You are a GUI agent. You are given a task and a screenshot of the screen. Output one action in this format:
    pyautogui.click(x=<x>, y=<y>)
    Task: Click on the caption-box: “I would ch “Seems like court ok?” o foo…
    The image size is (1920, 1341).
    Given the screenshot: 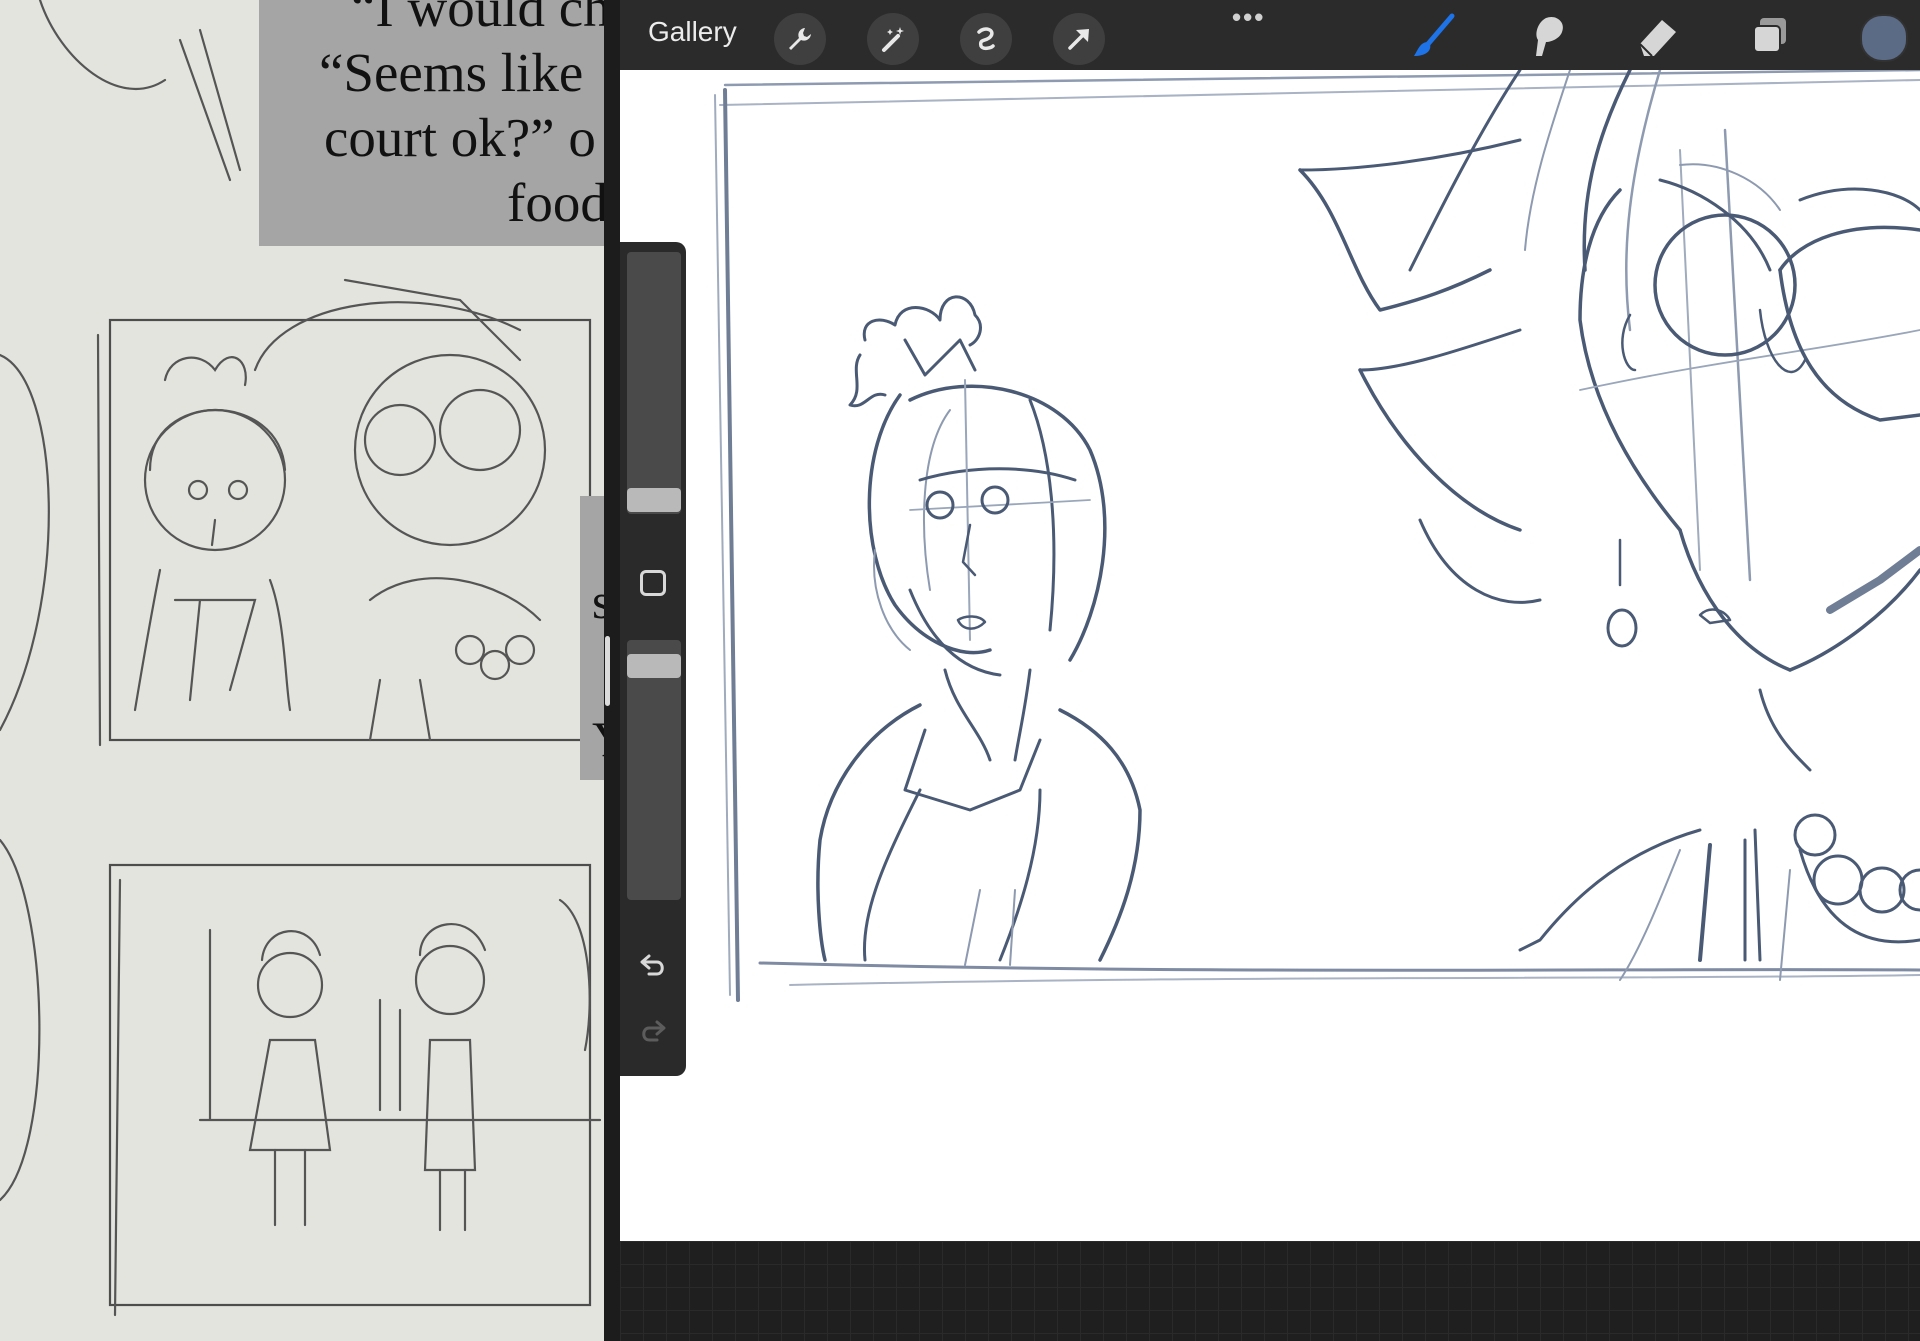 What is the action you would take?
    pyautogui.click(x=431, y=123)
    